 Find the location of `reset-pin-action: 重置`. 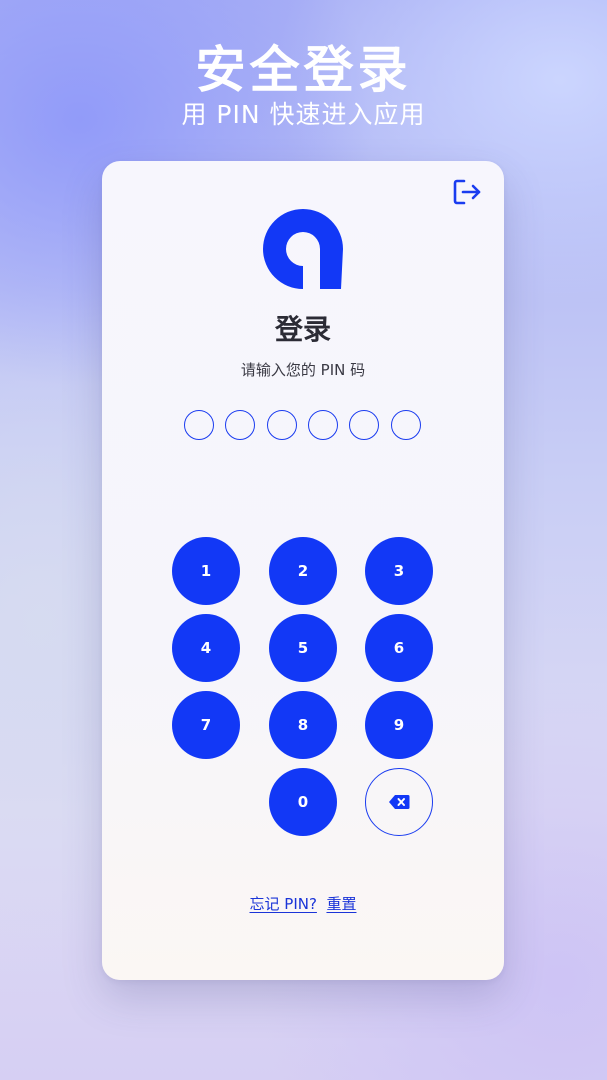

reset-pin-action: 重置 is located at coordinates (341, 904).